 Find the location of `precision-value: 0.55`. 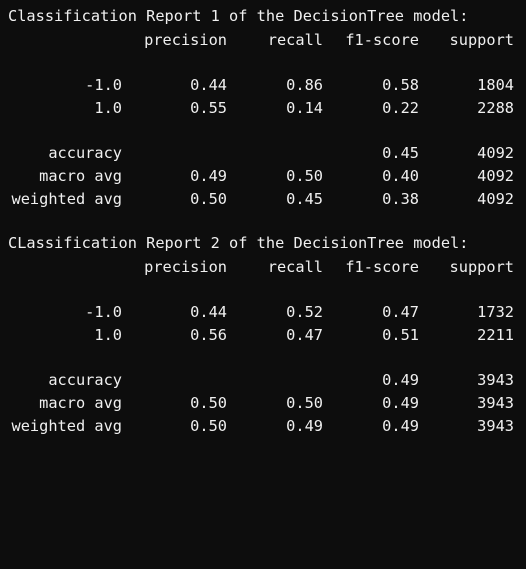

precision-value: 0.55 is located at coordinates (208, 108).